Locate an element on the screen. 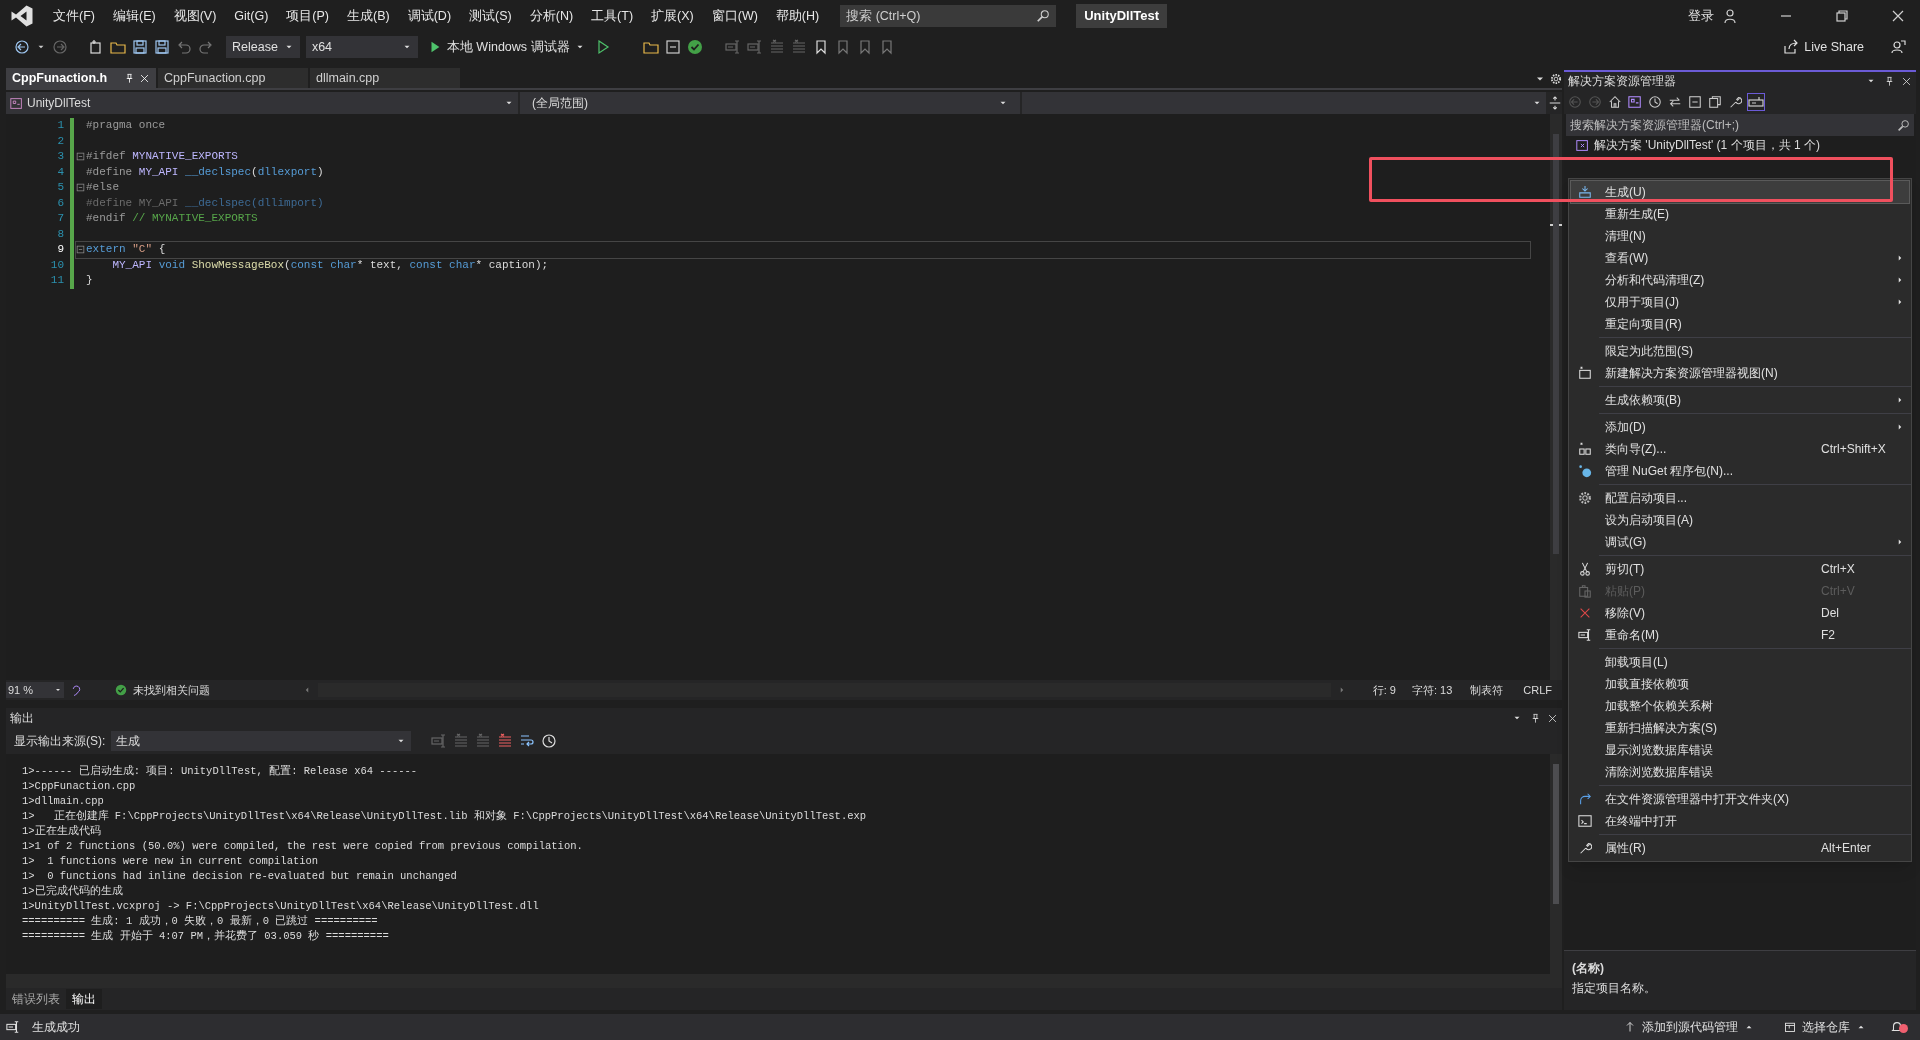 The image size is (1920, 1040). start-debugging-button: 本地 Windows 调试器 is located at coordinates (506, 47).